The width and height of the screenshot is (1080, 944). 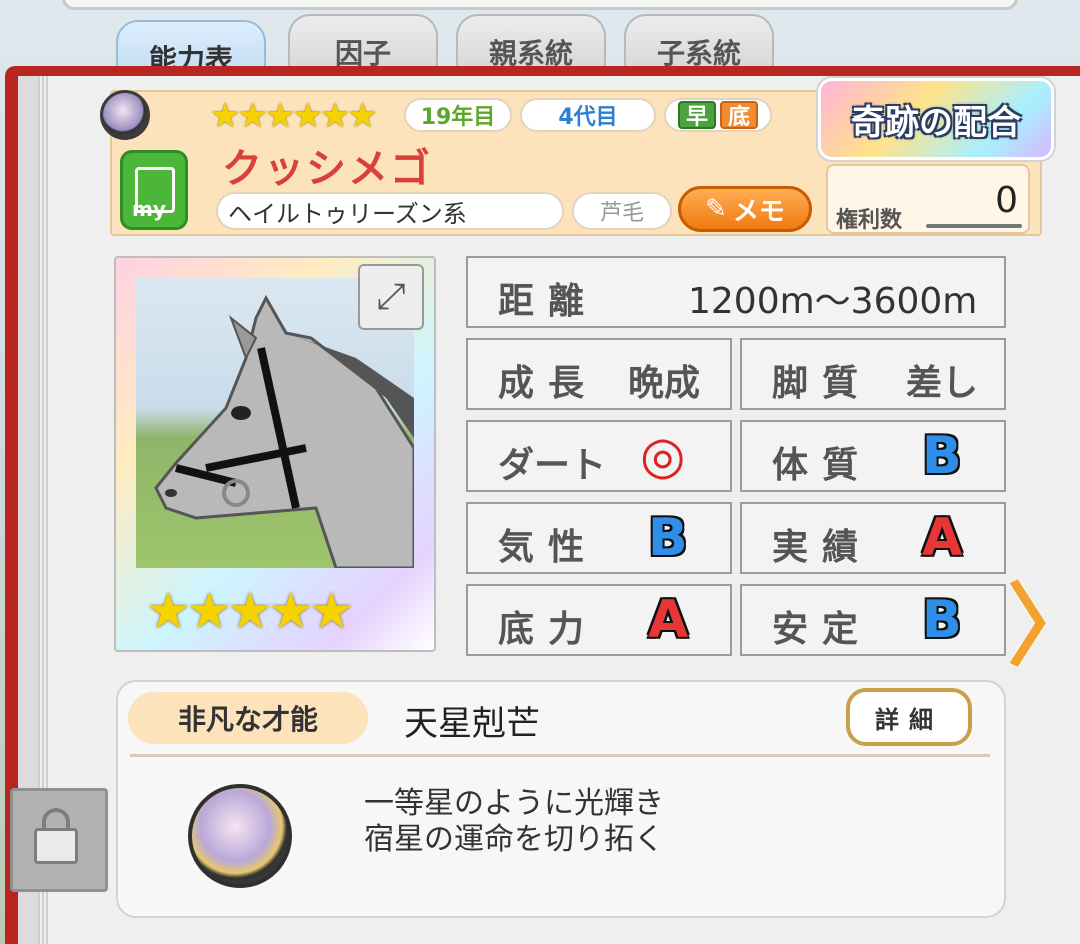 What do you see at coordinates (548, 301) in the screenshot?
I see `stat-distance-label: 距離` at bounding box center [548, 301].